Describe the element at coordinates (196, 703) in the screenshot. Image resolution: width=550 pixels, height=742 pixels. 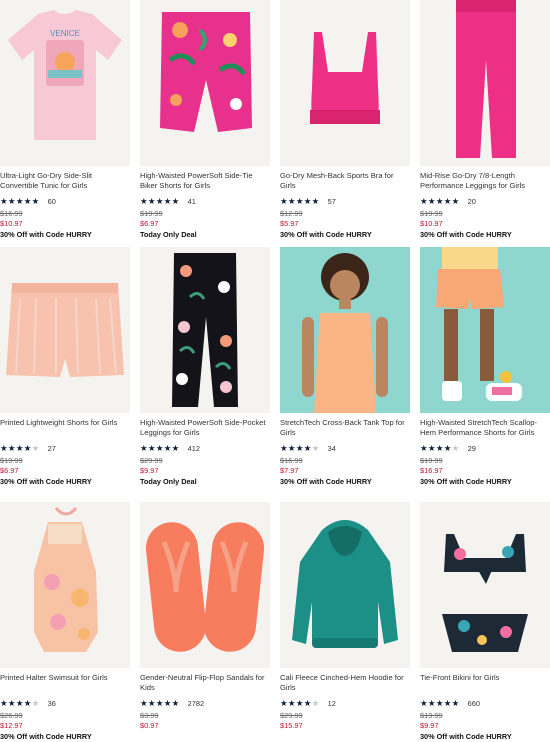
I see `review-count: 2782` at that location.